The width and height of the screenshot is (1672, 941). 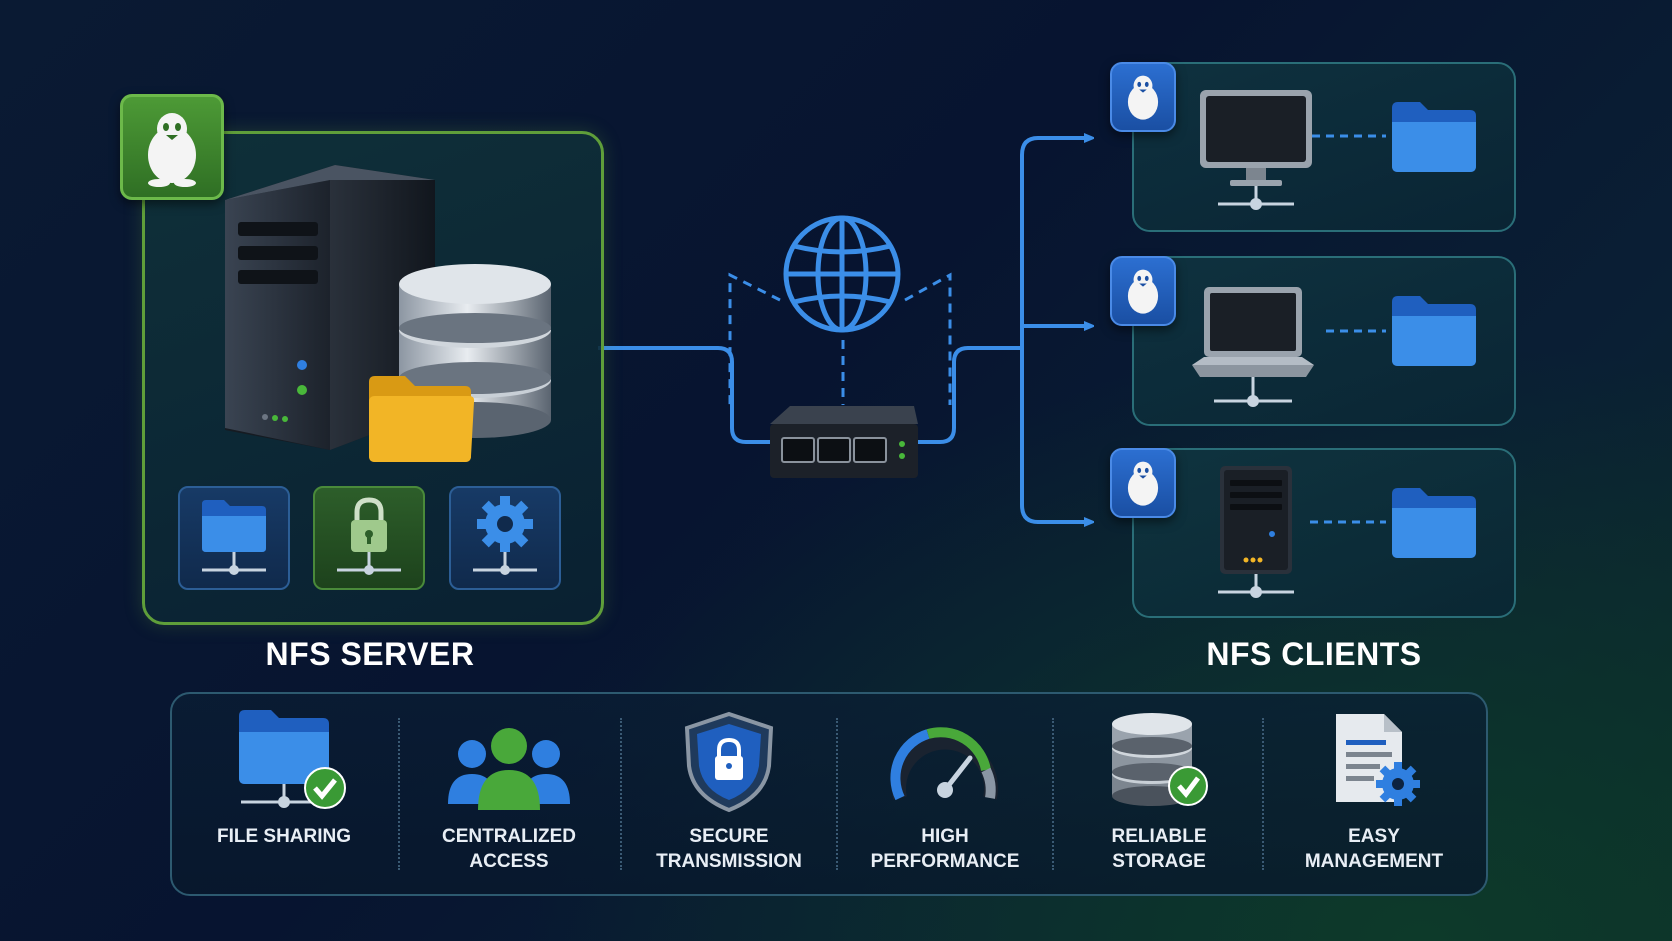 I want to click on feature-label: EASY MANAGEMENT, so click(x=1374, y=849).